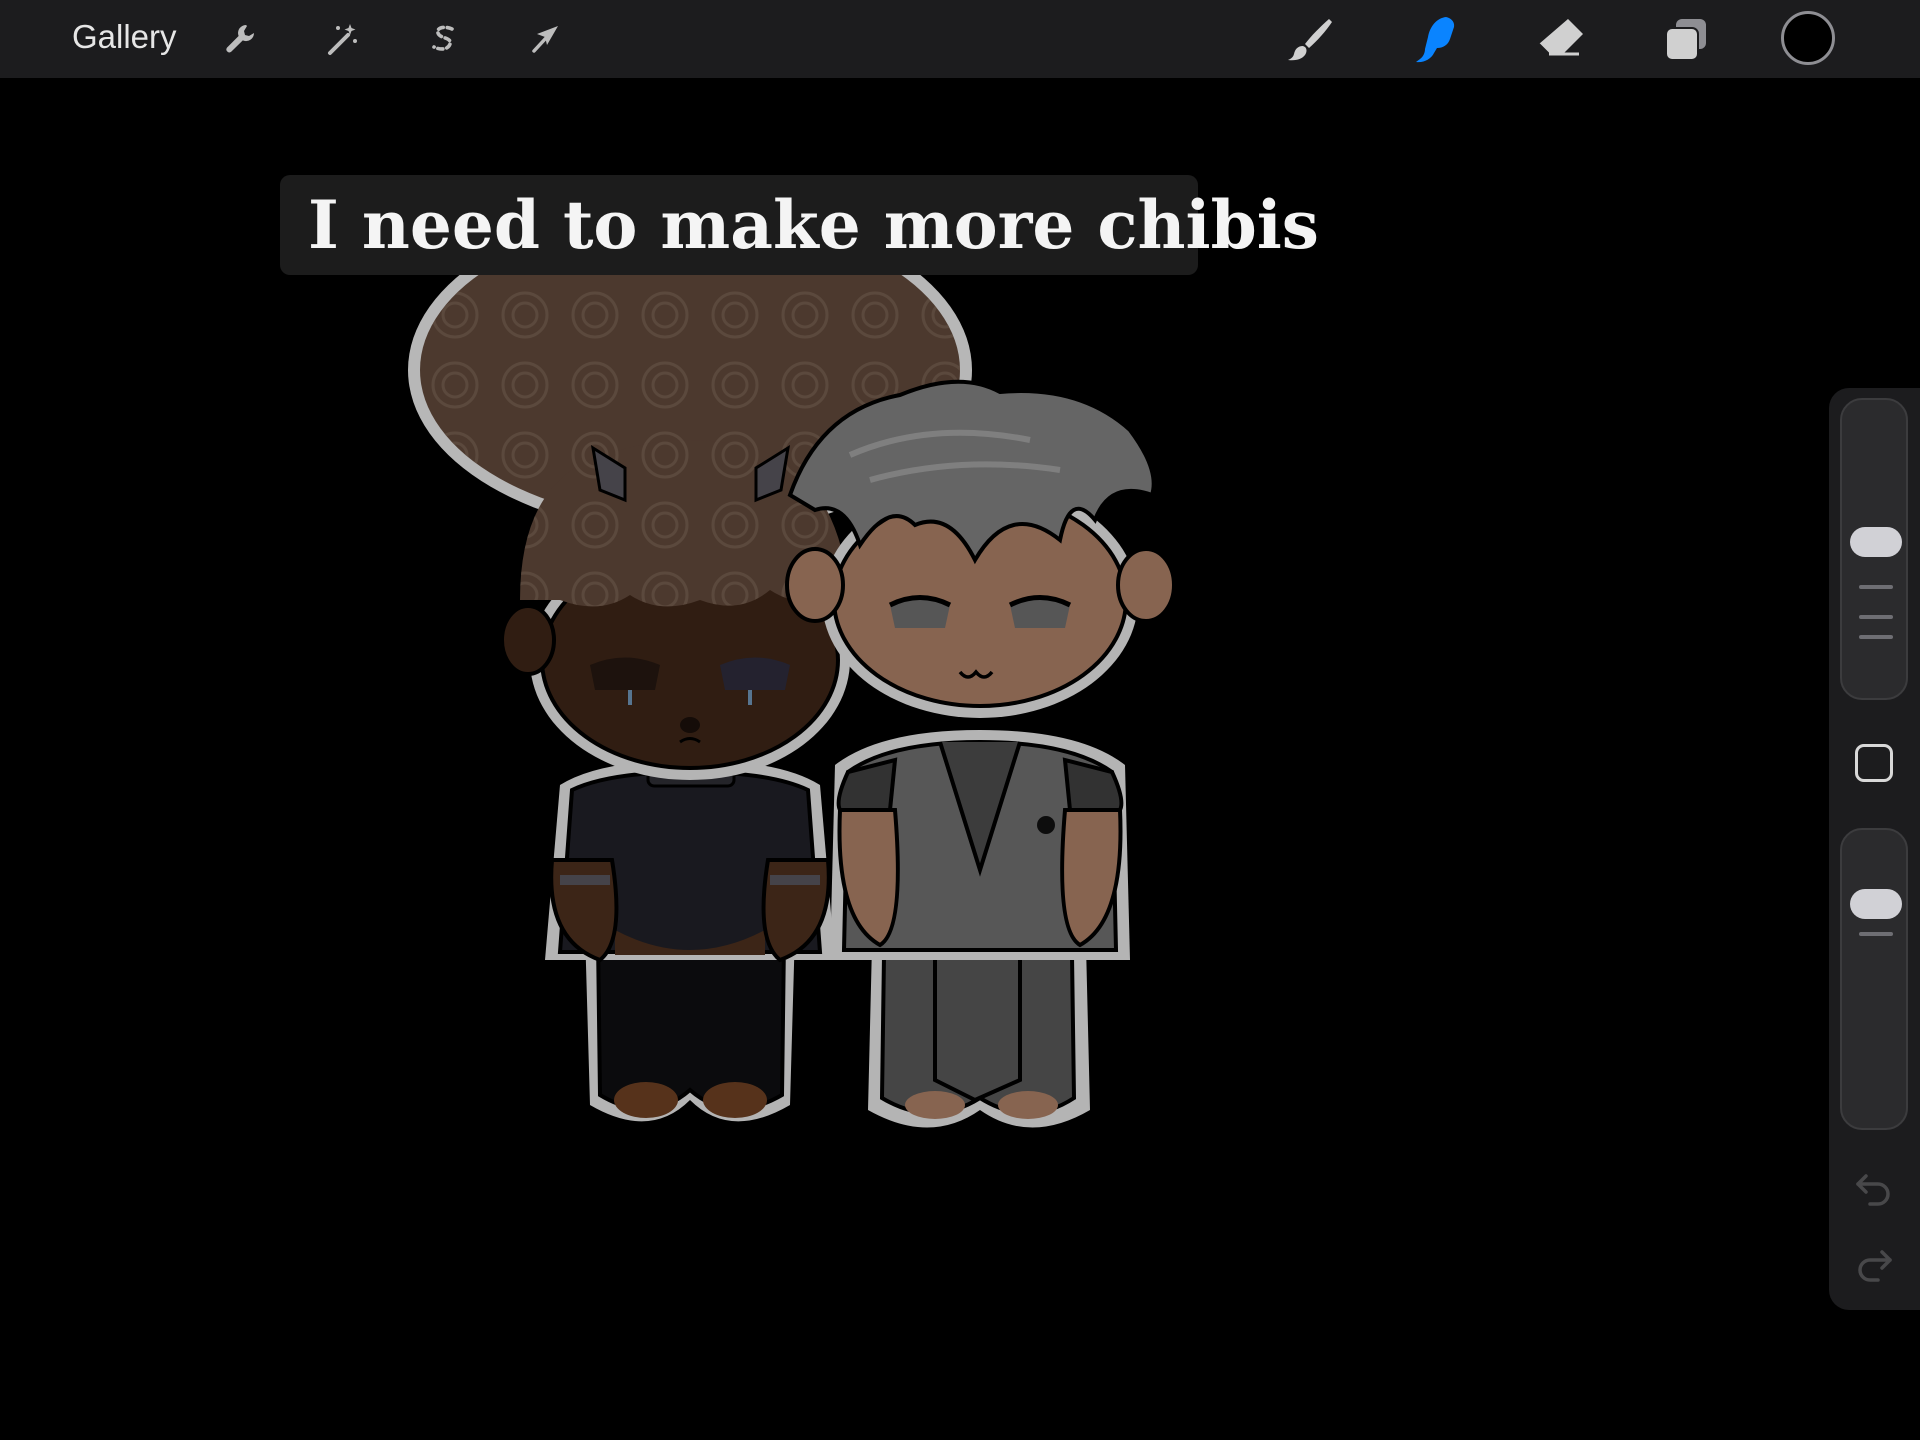 The height and width of the screenshot is (1440, 1920). Describe the element at coordinates (546, 39) in the screenshot. I see `arrow-cursor-icon` at that location.